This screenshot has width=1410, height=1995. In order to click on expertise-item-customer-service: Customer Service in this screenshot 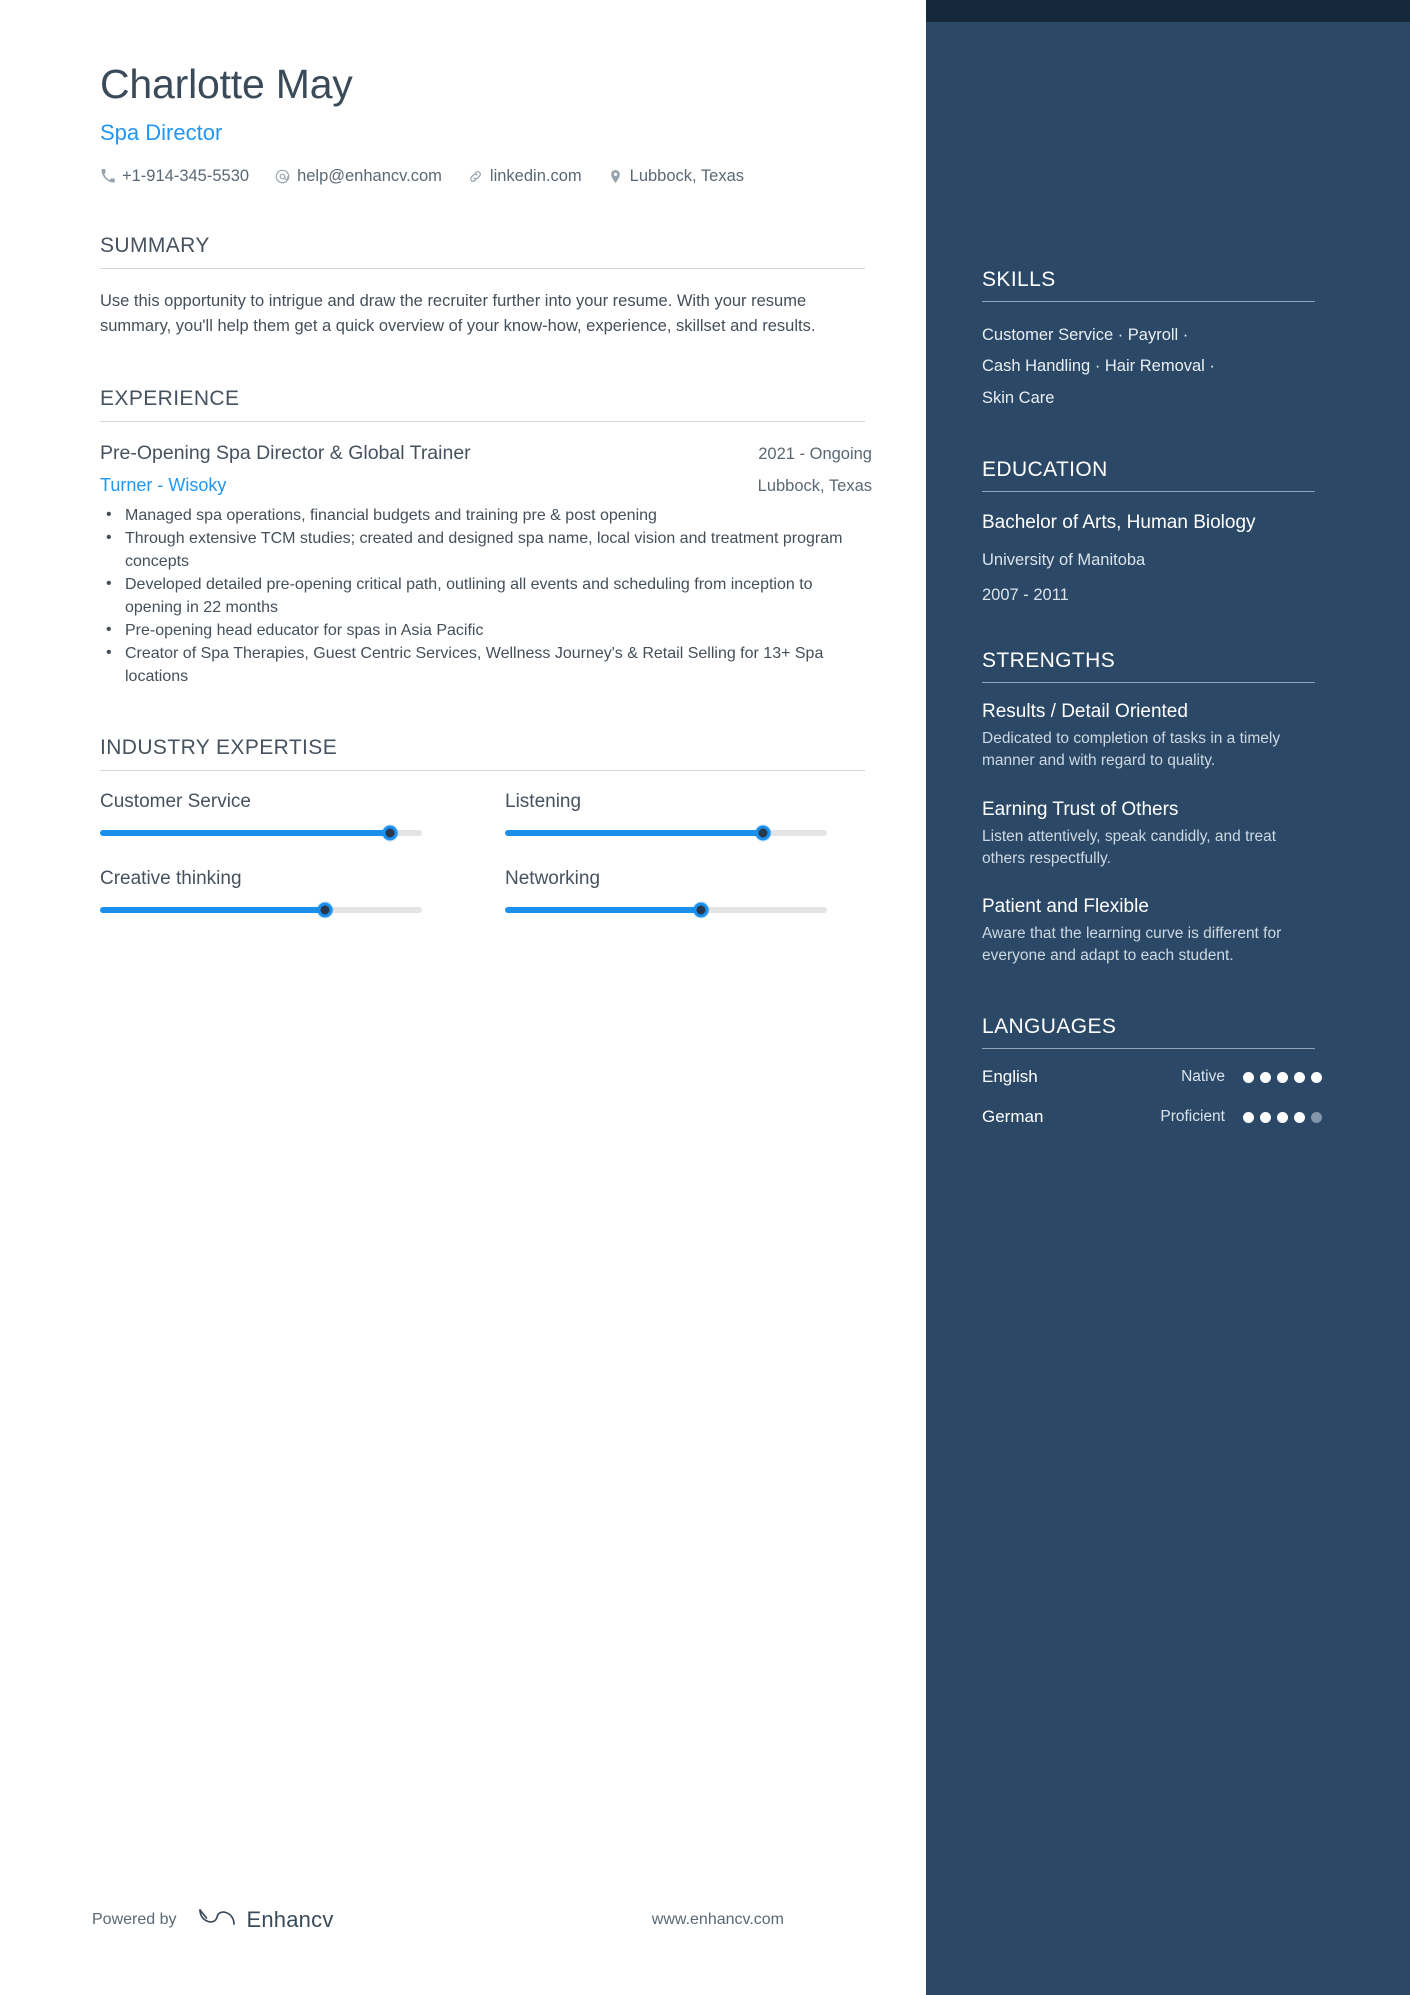, I will do `click(261, 816)`.